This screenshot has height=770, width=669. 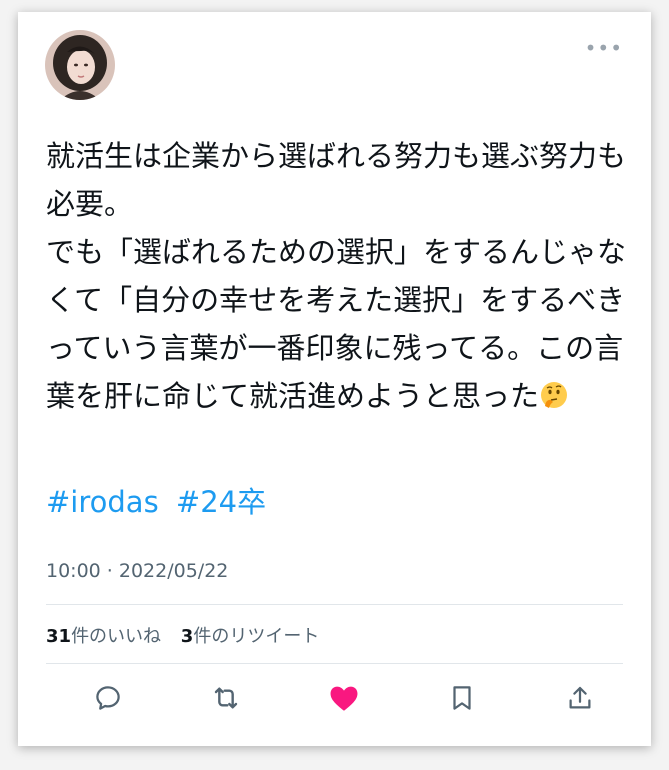 I want to click on retweet-button, so click(x=226, y=698).